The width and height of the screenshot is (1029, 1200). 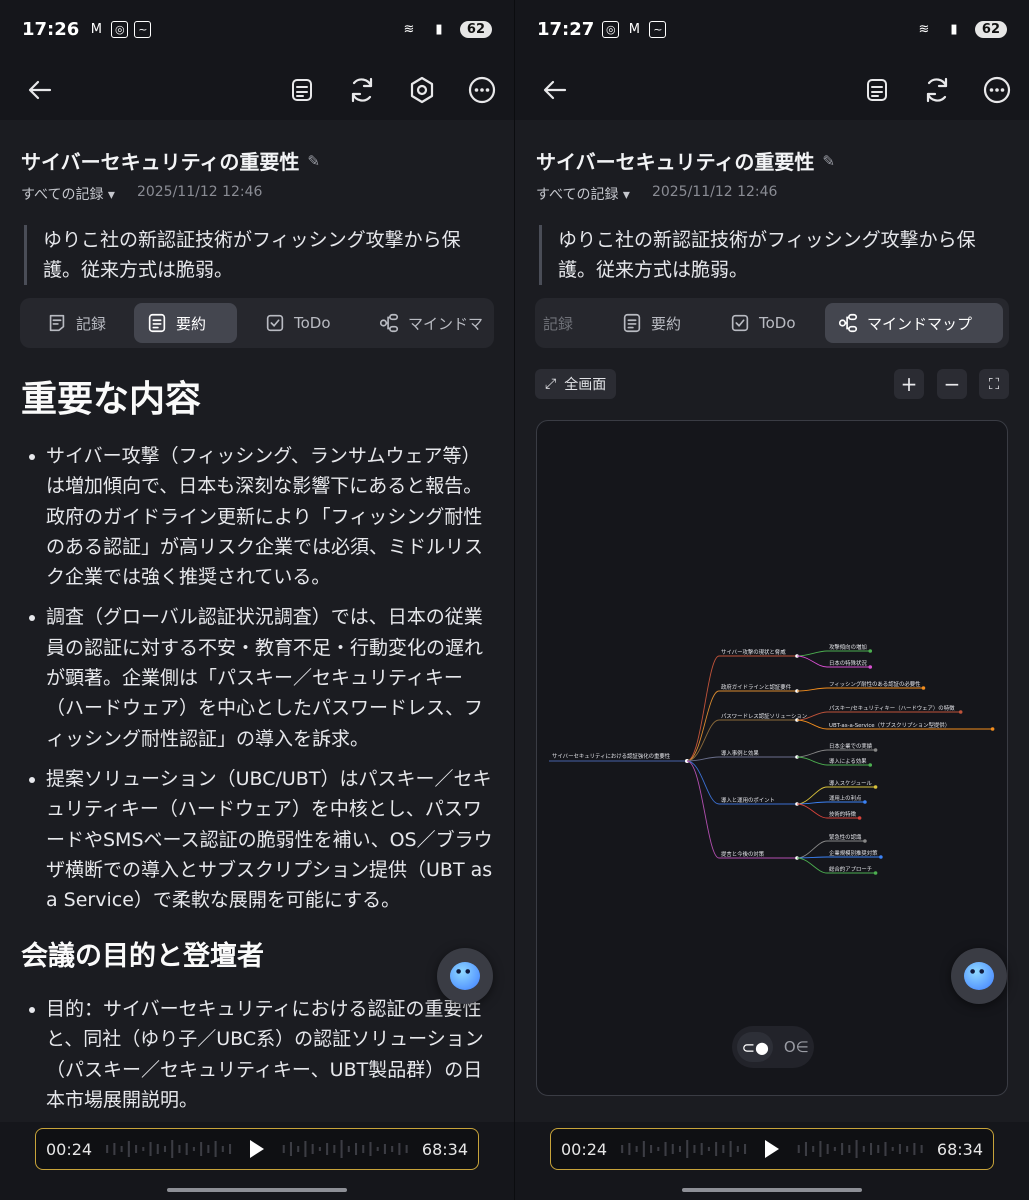 I want to click on mindmap-branch-label: サイバー攻撃の現状と脅威, so click(x=753, y=652).